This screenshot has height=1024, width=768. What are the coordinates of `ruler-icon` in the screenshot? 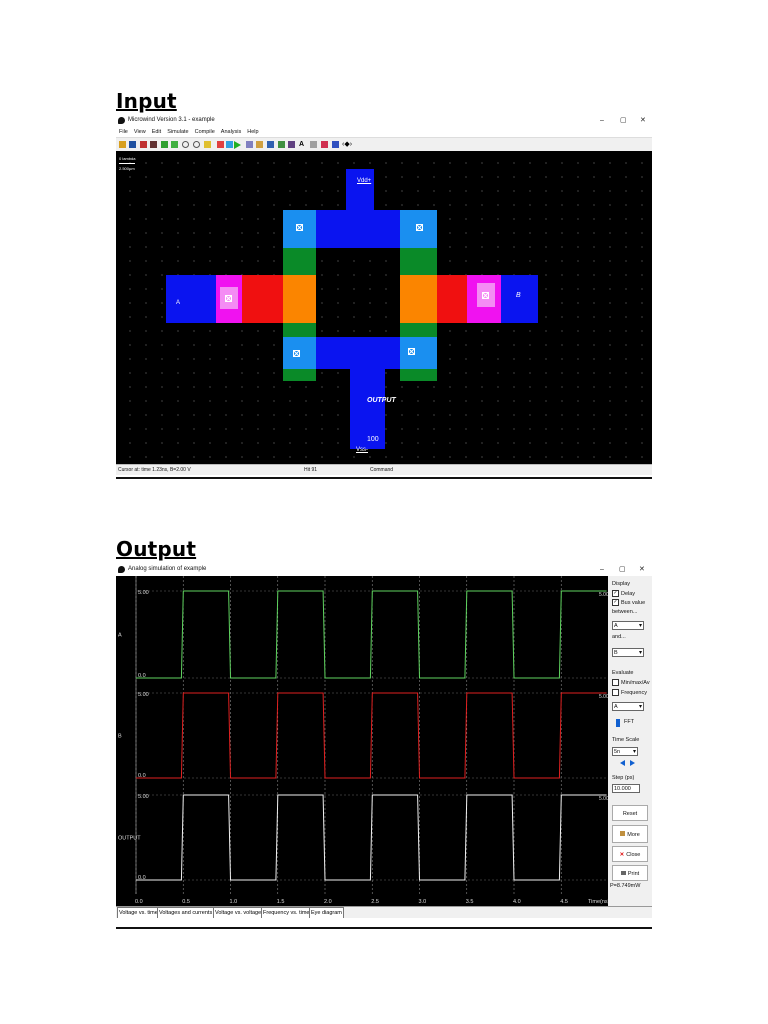 It's located at (153, 144).